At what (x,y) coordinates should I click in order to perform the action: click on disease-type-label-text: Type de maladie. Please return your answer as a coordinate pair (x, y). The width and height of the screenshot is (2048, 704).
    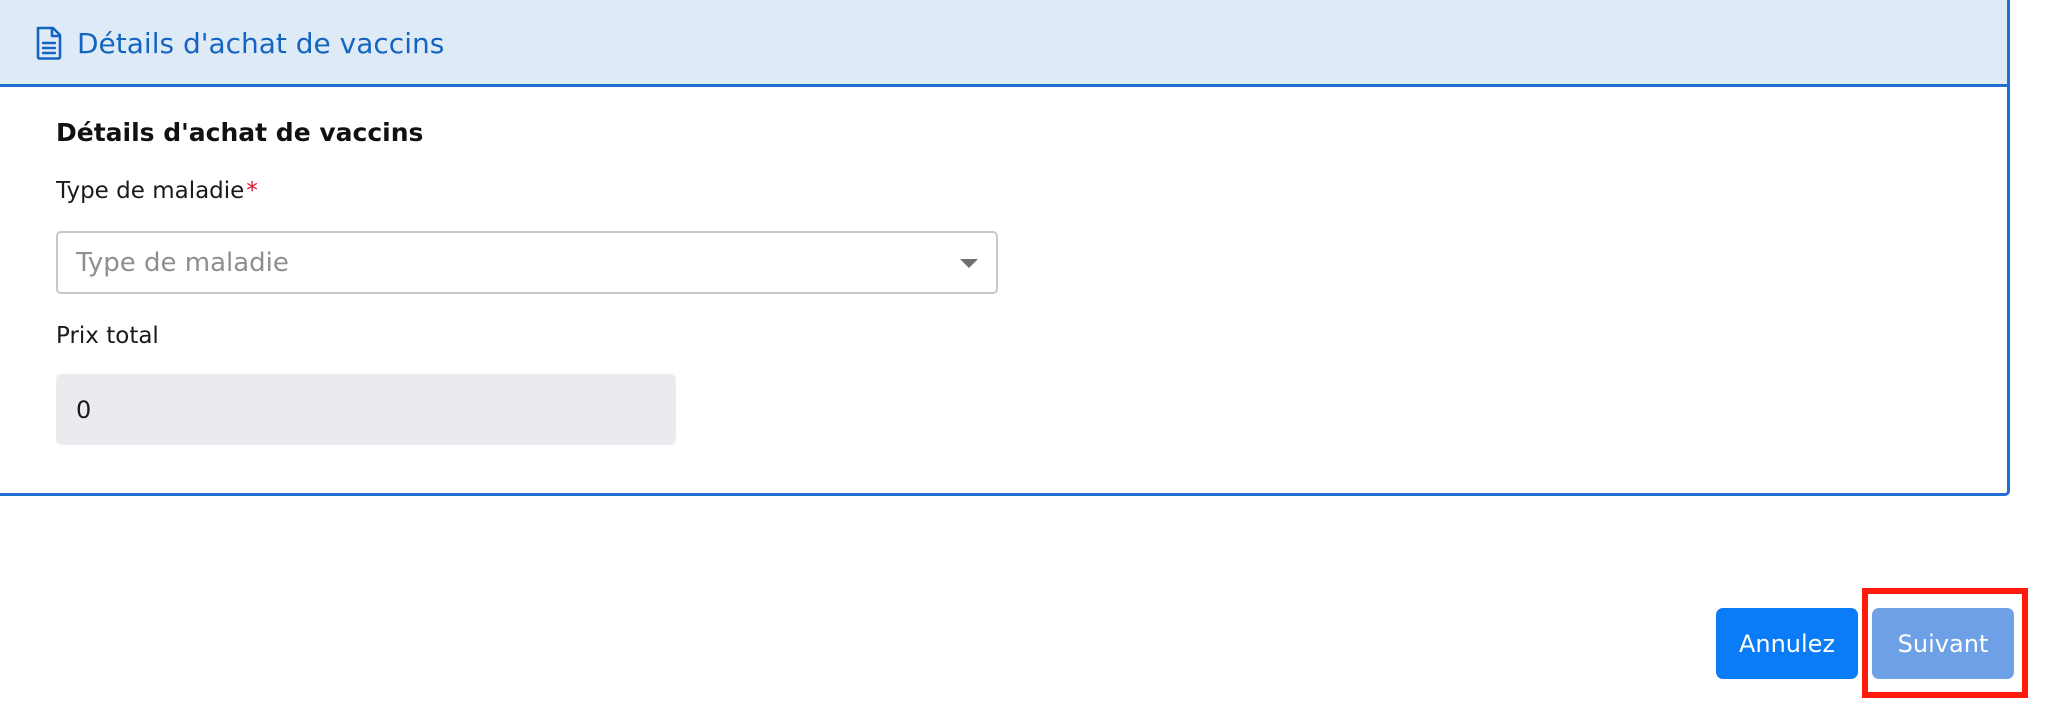
    Looking at the image, I should click on (150, 191).